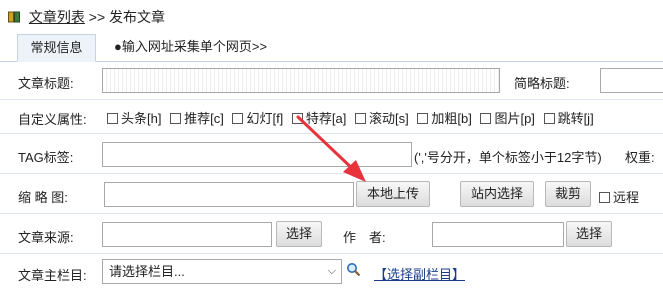  I want to click on tab-bar: 常规信息 ●输入网址采集单个网页>>, so click(331, 47).